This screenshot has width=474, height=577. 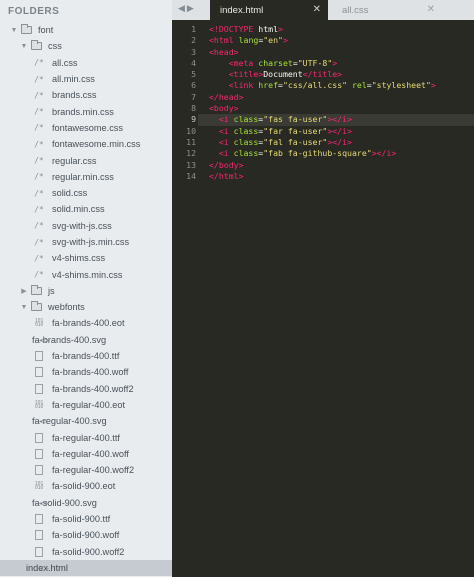 I want to click on tree-item-label: v4-shims.min.css, so click(x=87, y=274).